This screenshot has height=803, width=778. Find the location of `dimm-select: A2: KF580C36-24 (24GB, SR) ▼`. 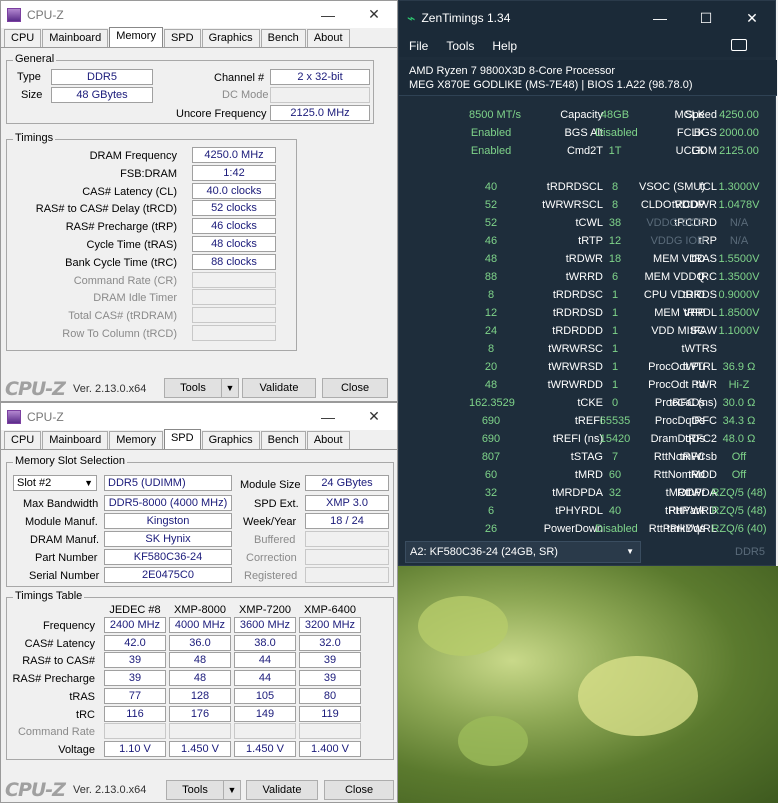

dimm-select: A2: KF580C36-24 (24GB, SR) ▼ is located at coordinates (523, 552).